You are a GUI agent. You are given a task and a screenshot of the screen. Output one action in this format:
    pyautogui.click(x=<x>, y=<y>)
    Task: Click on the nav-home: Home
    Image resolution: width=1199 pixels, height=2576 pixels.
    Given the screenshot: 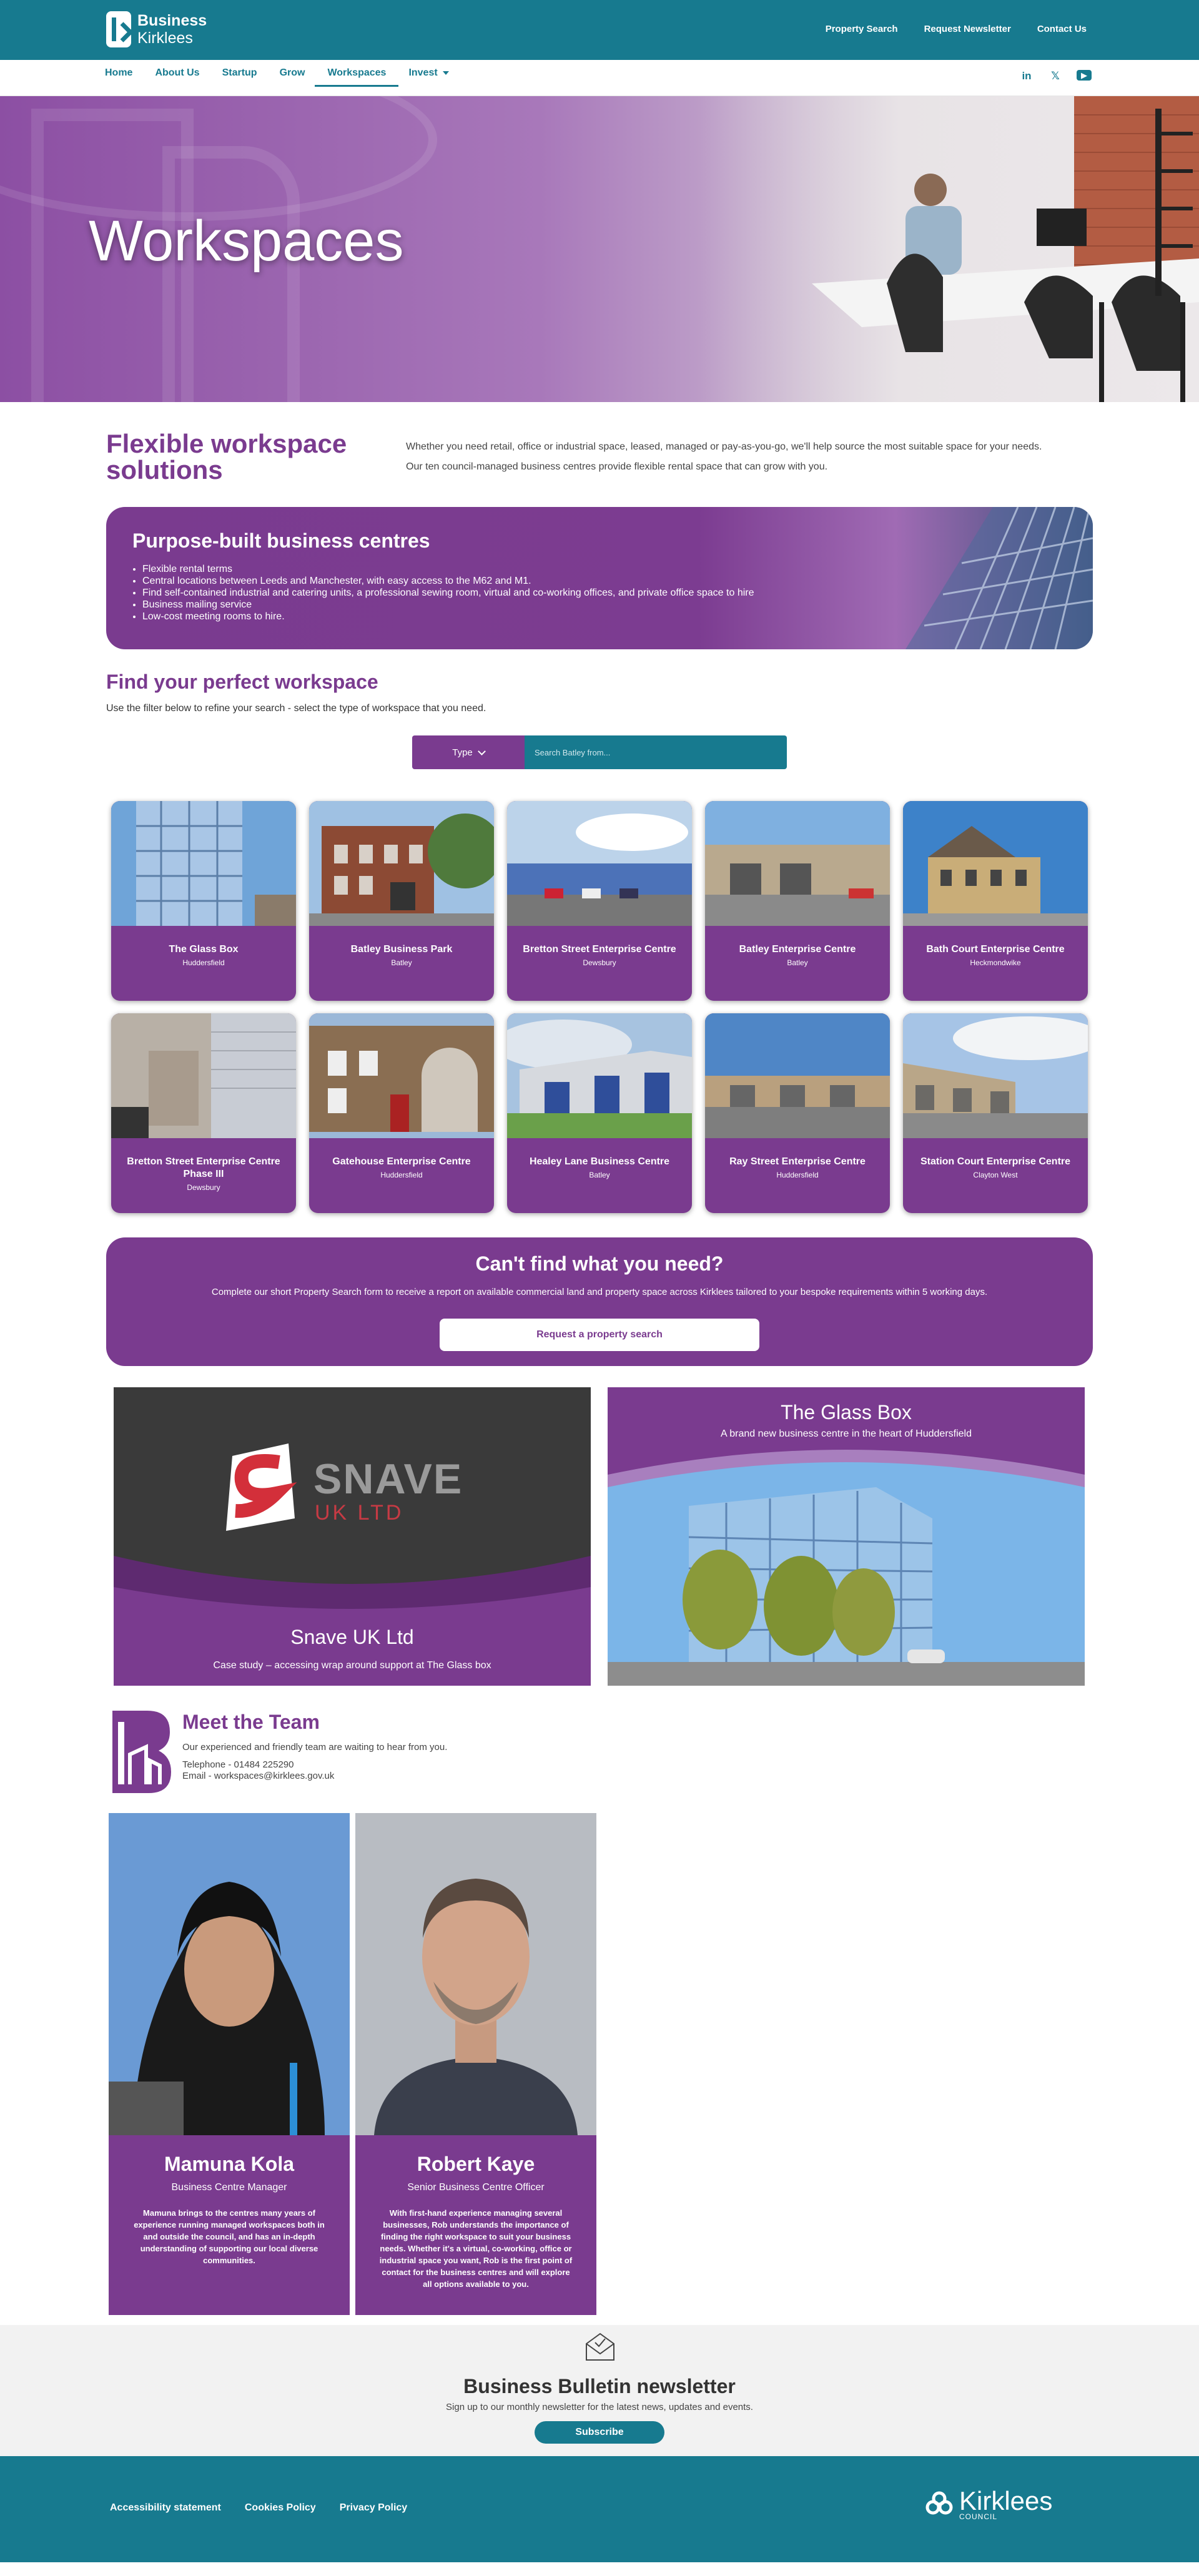 What is the action you would take?
    pyautogui.click(x=119, y=77)
    